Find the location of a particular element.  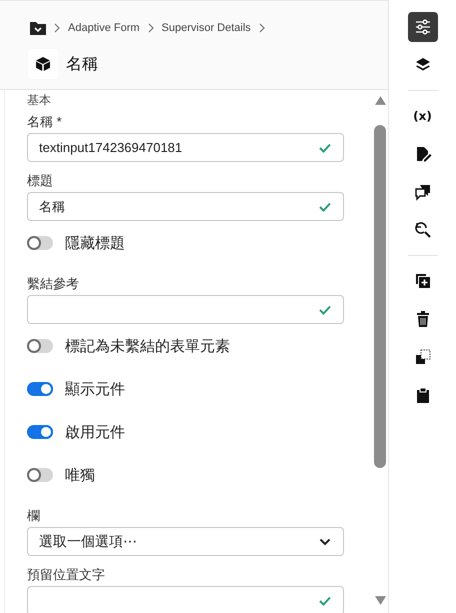

field-label: 預留位置文字 is located at coordinates (66, 574).